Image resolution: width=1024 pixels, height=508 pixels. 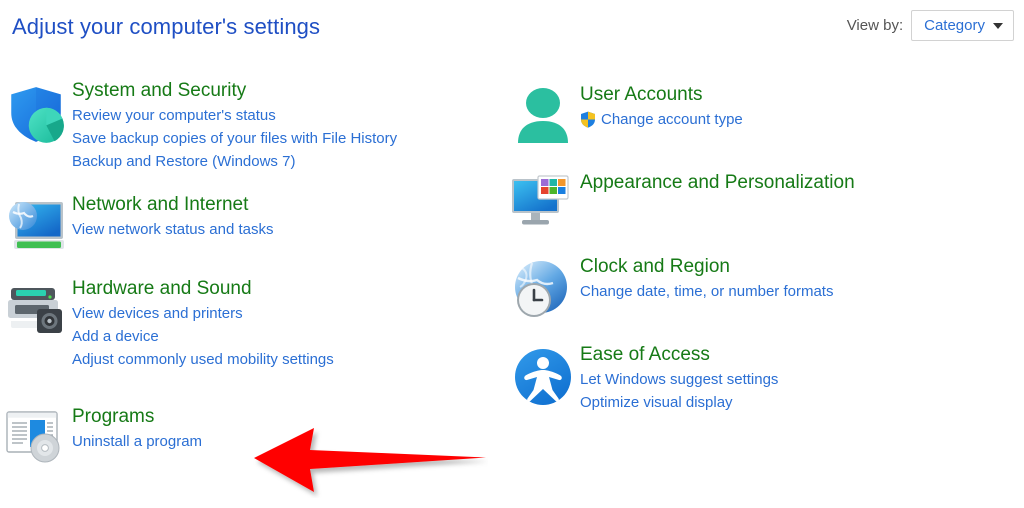 What do you see at coordinates (543, 375) in the screenshot?
I see `accessibility-icon` at bounding box center [543, 375].